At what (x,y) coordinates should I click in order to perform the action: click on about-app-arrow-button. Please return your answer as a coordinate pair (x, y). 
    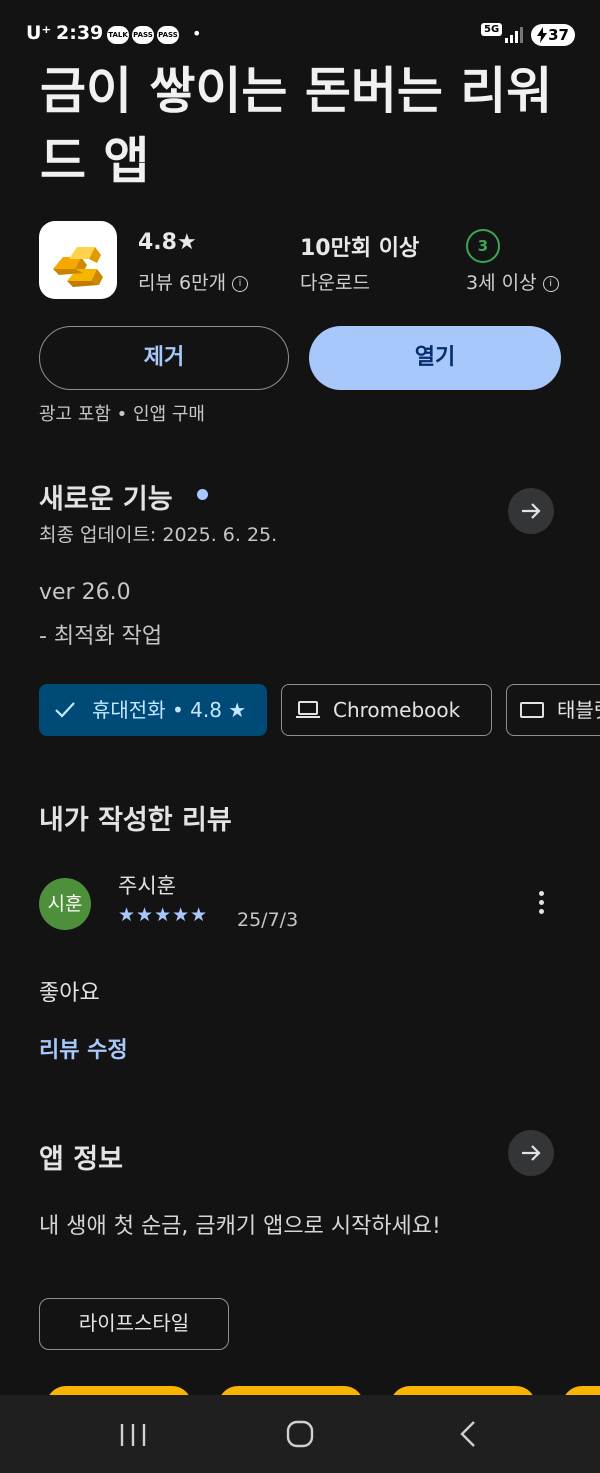
    Looking at the image, I should click on (531, 1153).